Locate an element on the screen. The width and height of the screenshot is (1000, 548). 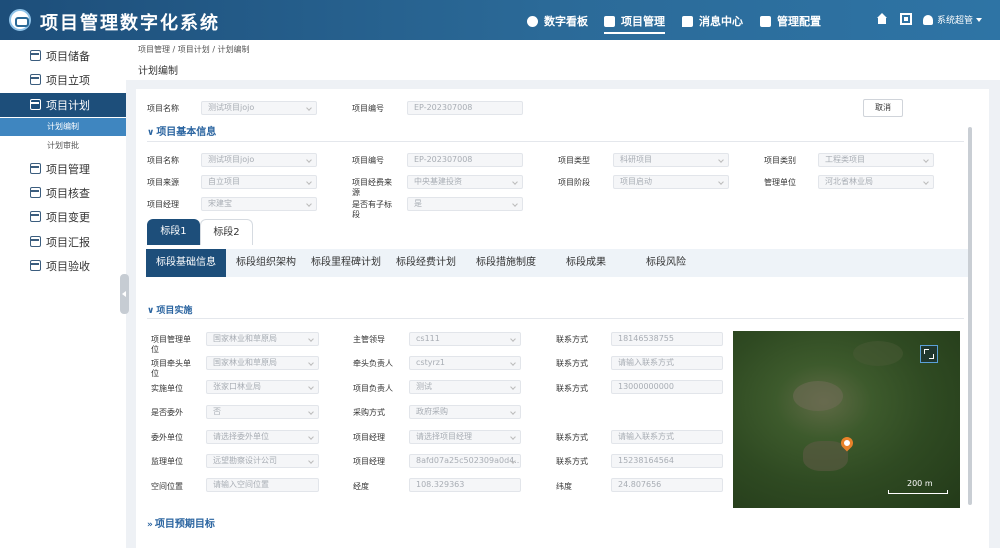
contact-input: 15238164564 is located at coordinates (667, 461).